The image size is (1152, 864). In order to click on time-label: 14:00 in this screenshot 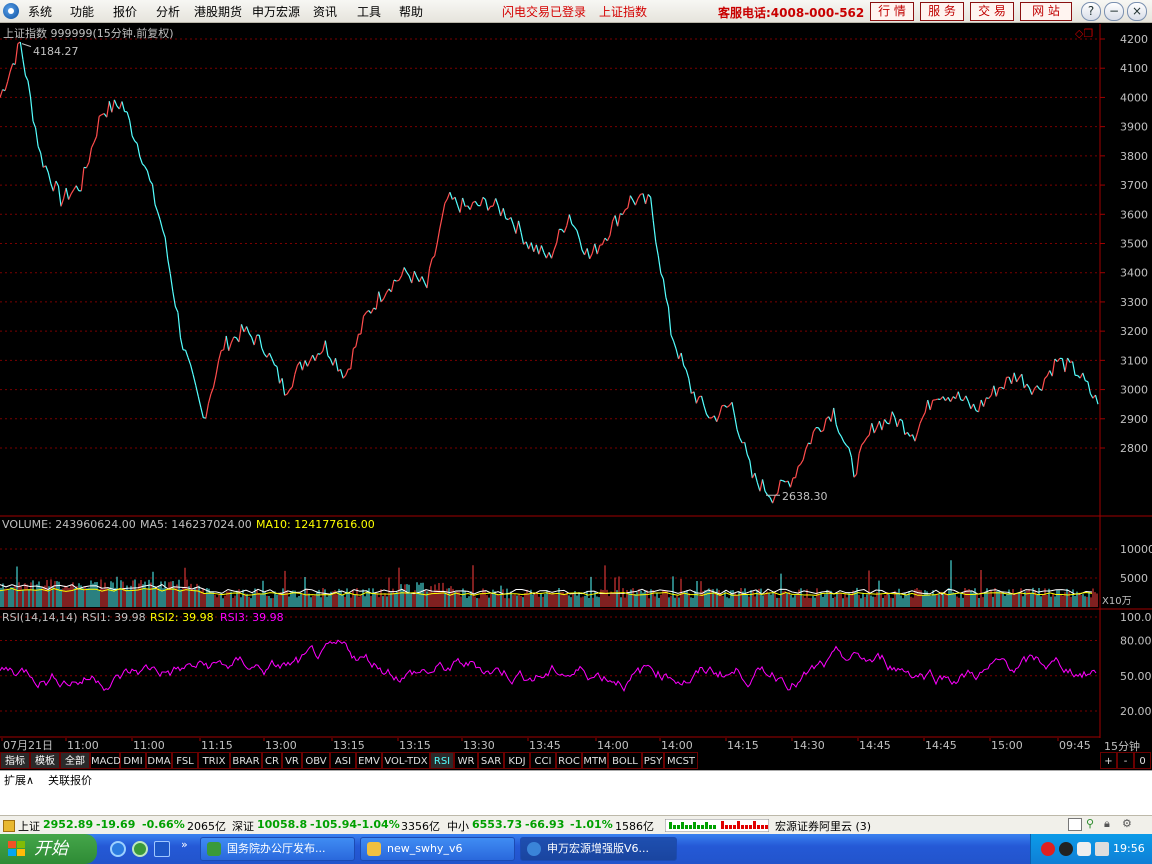, I will do `click(613, 745)`.